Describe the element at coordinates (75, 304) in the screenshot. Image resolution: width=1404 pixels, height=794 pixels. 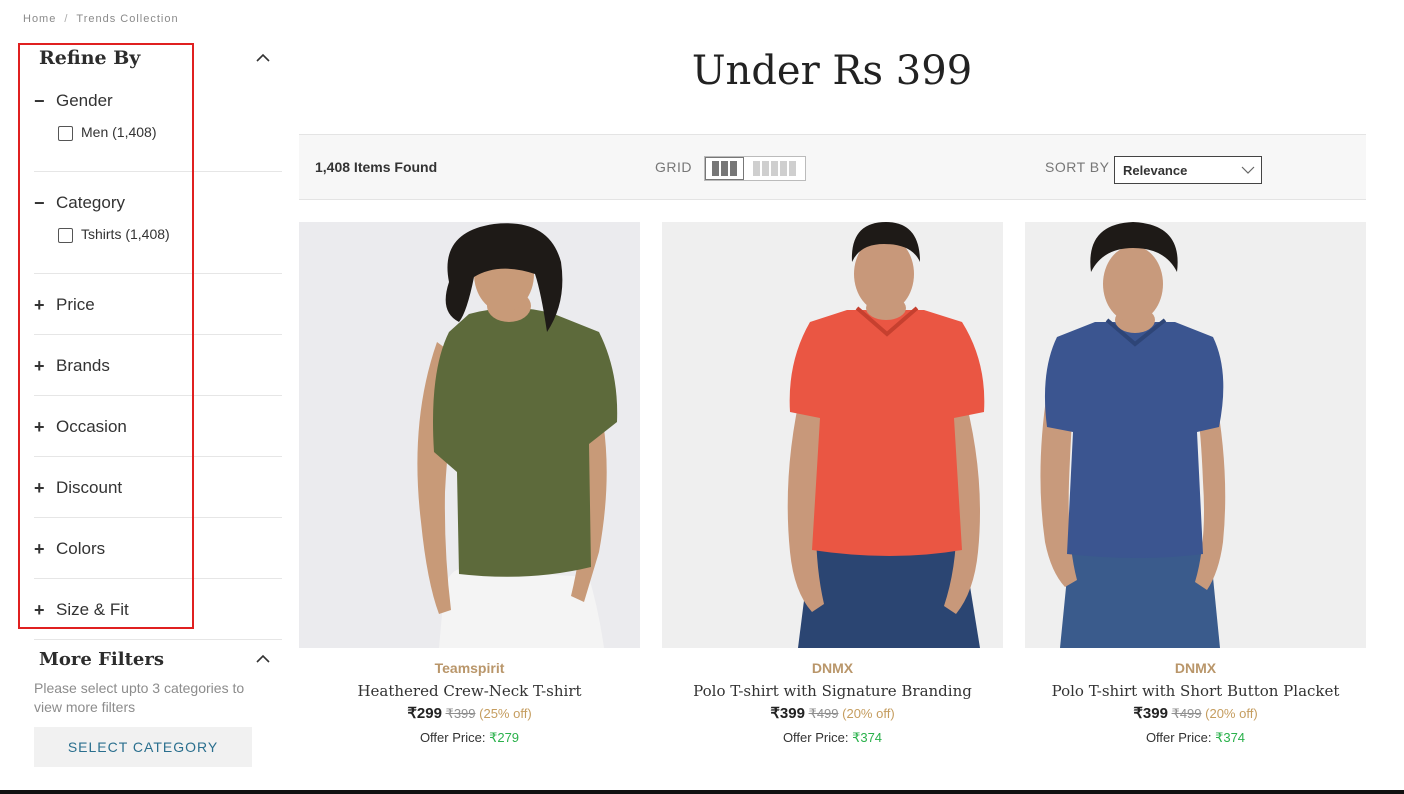
I see `facet-label: Price` at that location.